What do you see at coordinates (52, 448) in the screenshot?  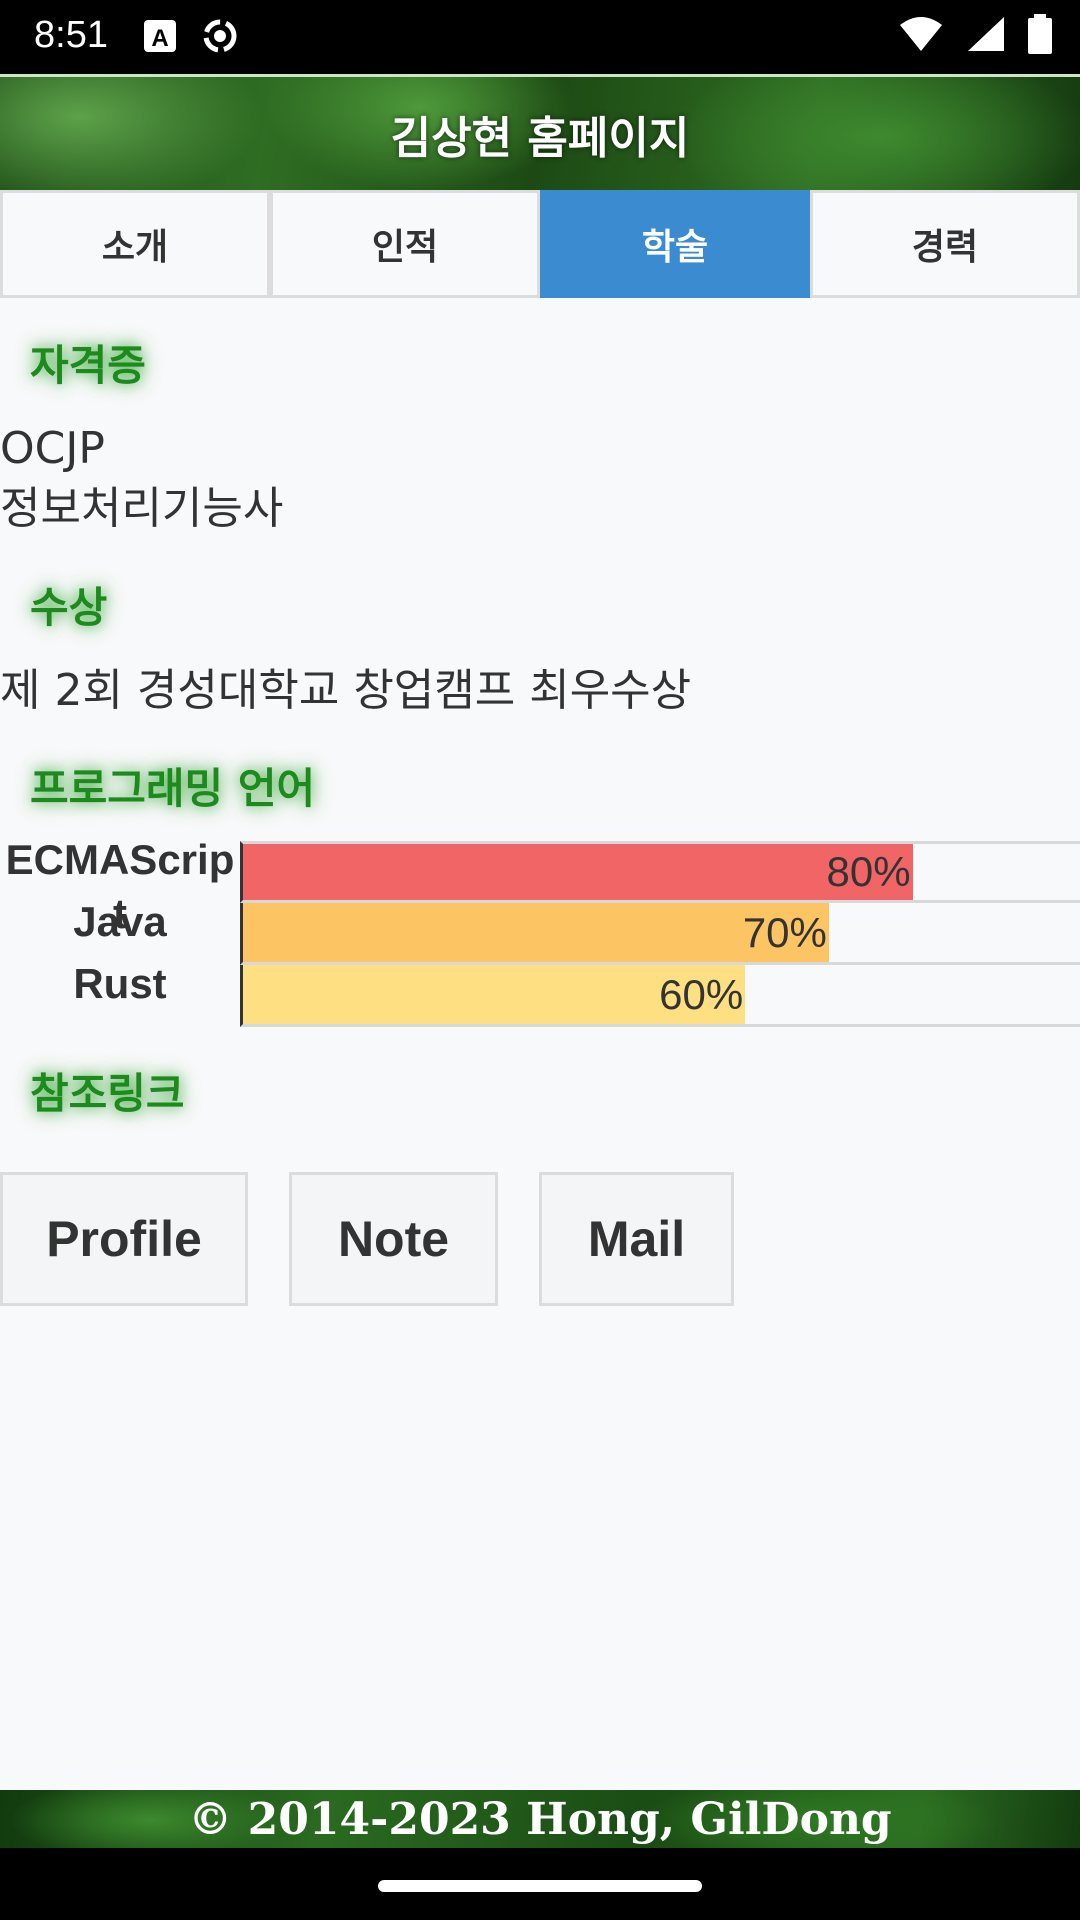 I see `certificate-item: OCJP` at bounding box center [52, 448].